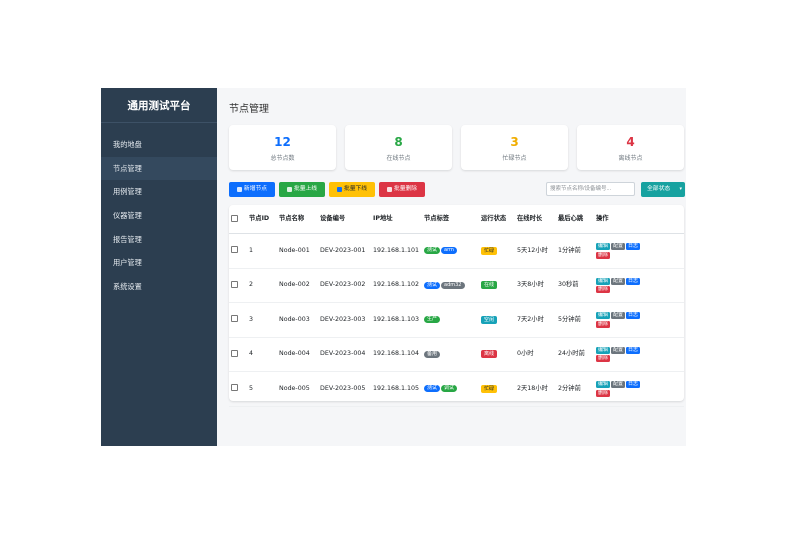 The image size is (788, 546). I want to click on batch-online-button: 批量上线, so click(302, 189).